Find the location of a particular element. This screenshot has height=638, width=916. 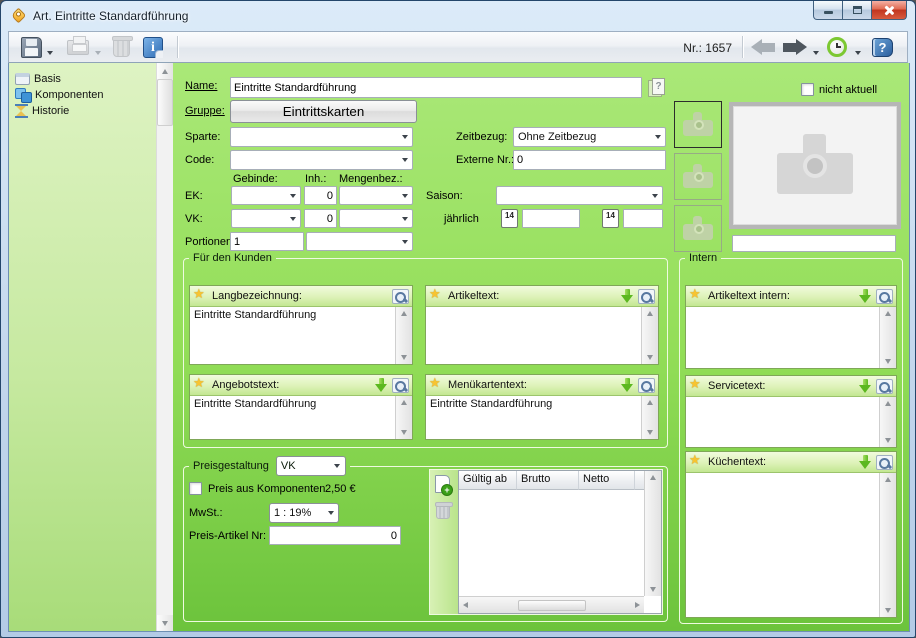

history-clock-icon is located at coordinates (837, 47).